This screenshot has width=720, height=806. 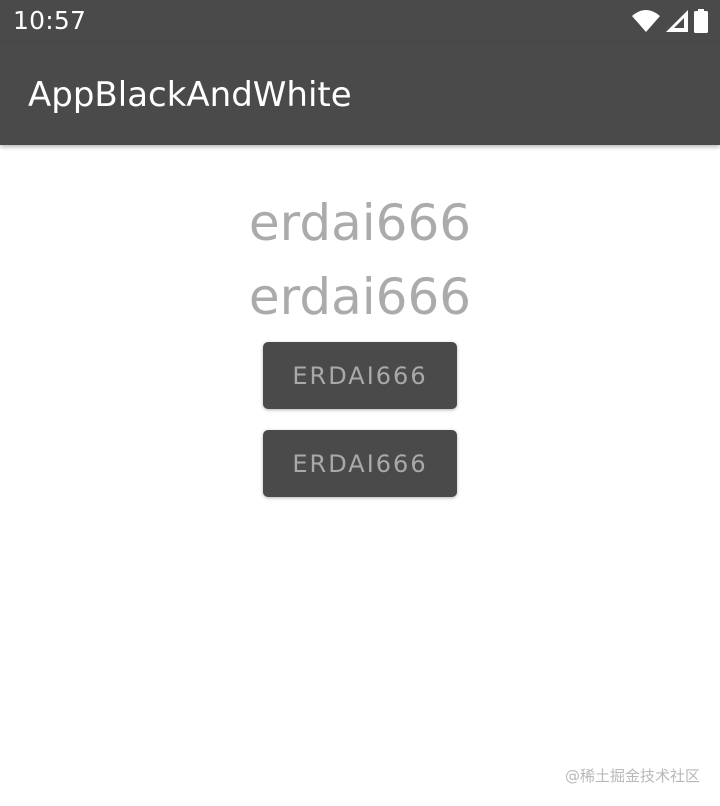 What do you see at coordinates (646, 21) in the screenshot?
I see `wifi-icon` at bounding box center [646, 21].